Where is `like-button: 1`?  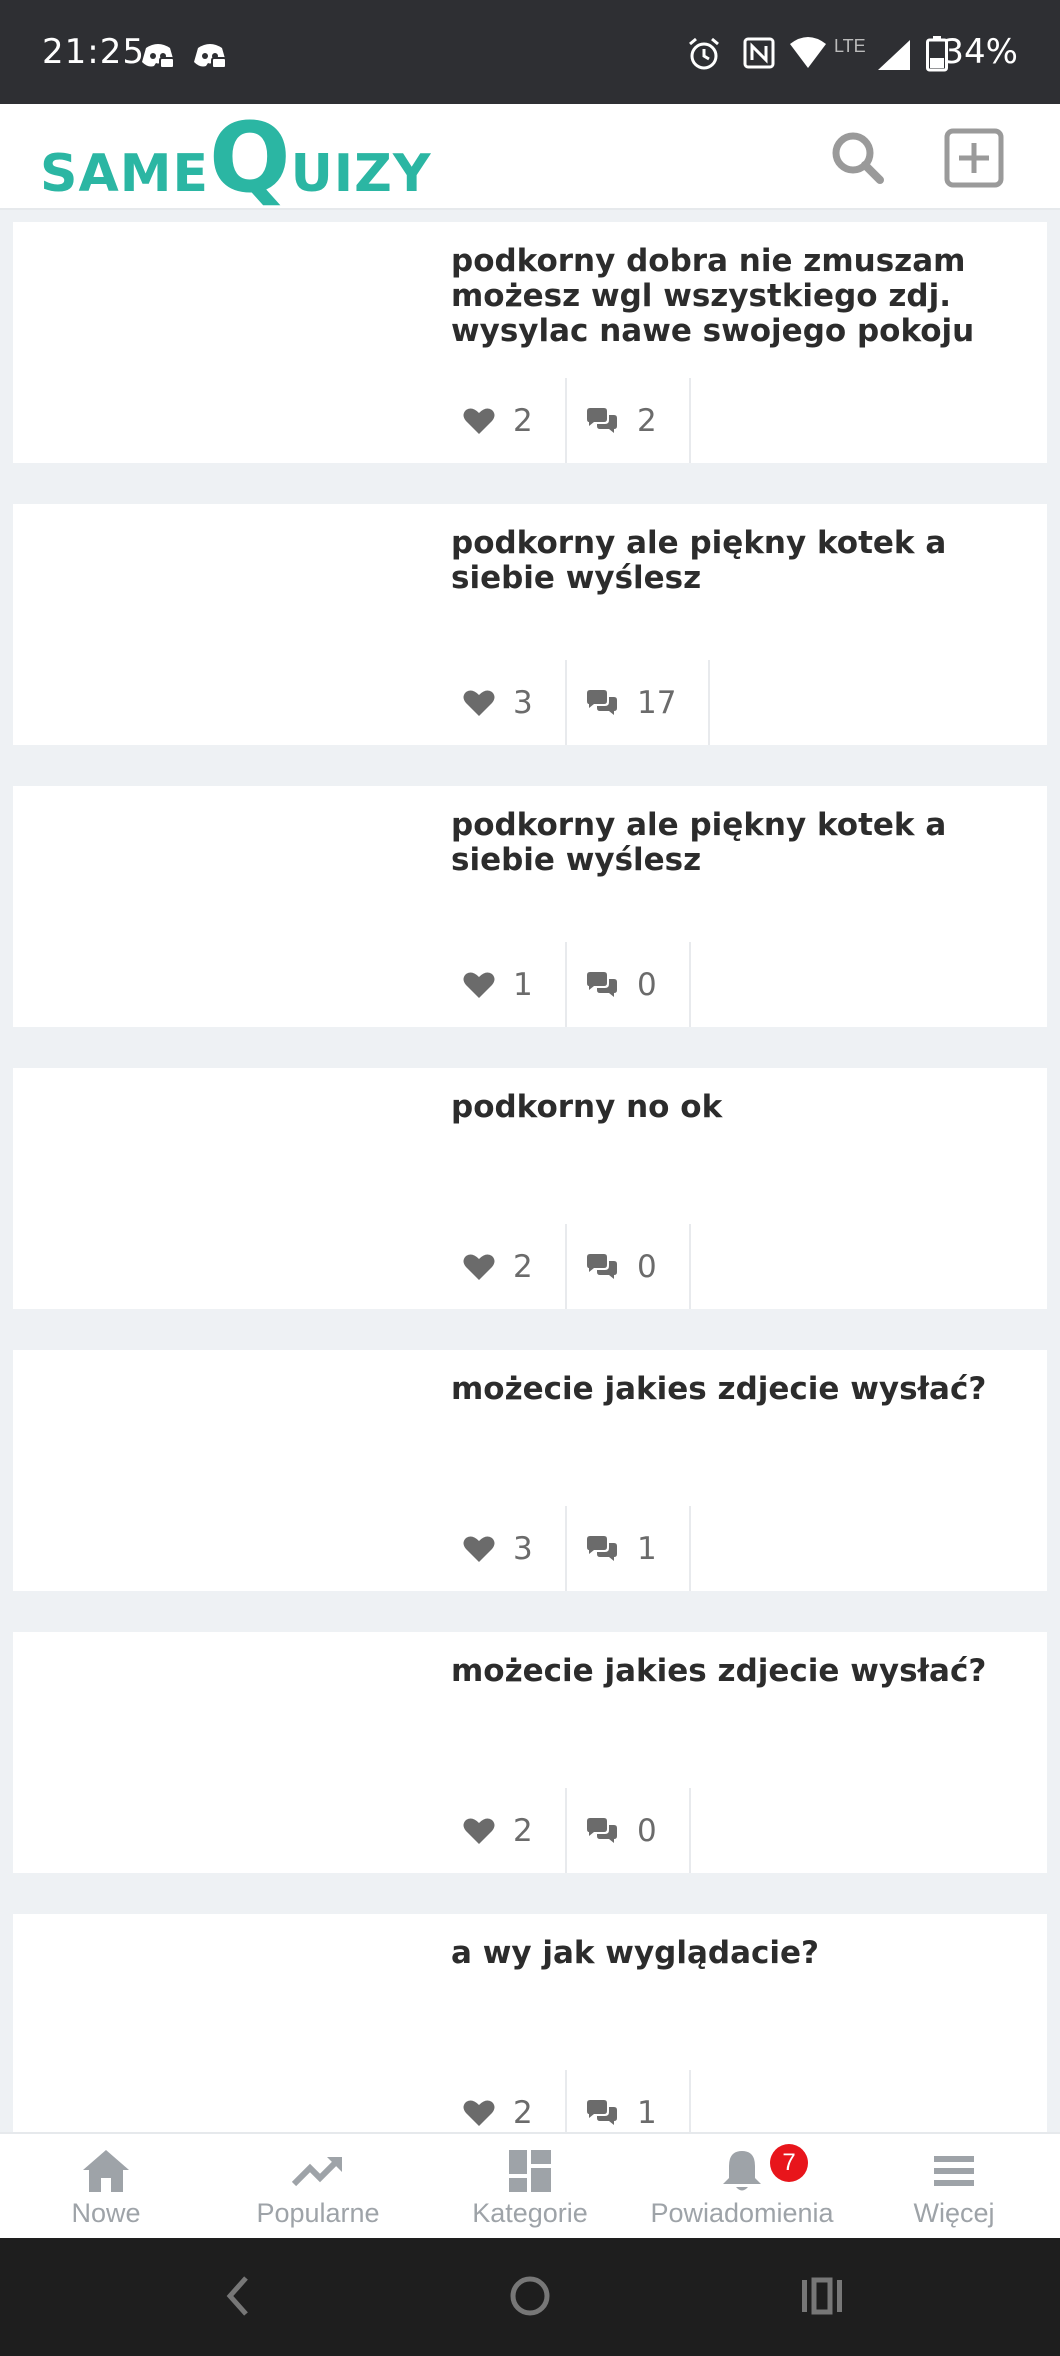
like-button: 1 is located at coordinates (500, 984).